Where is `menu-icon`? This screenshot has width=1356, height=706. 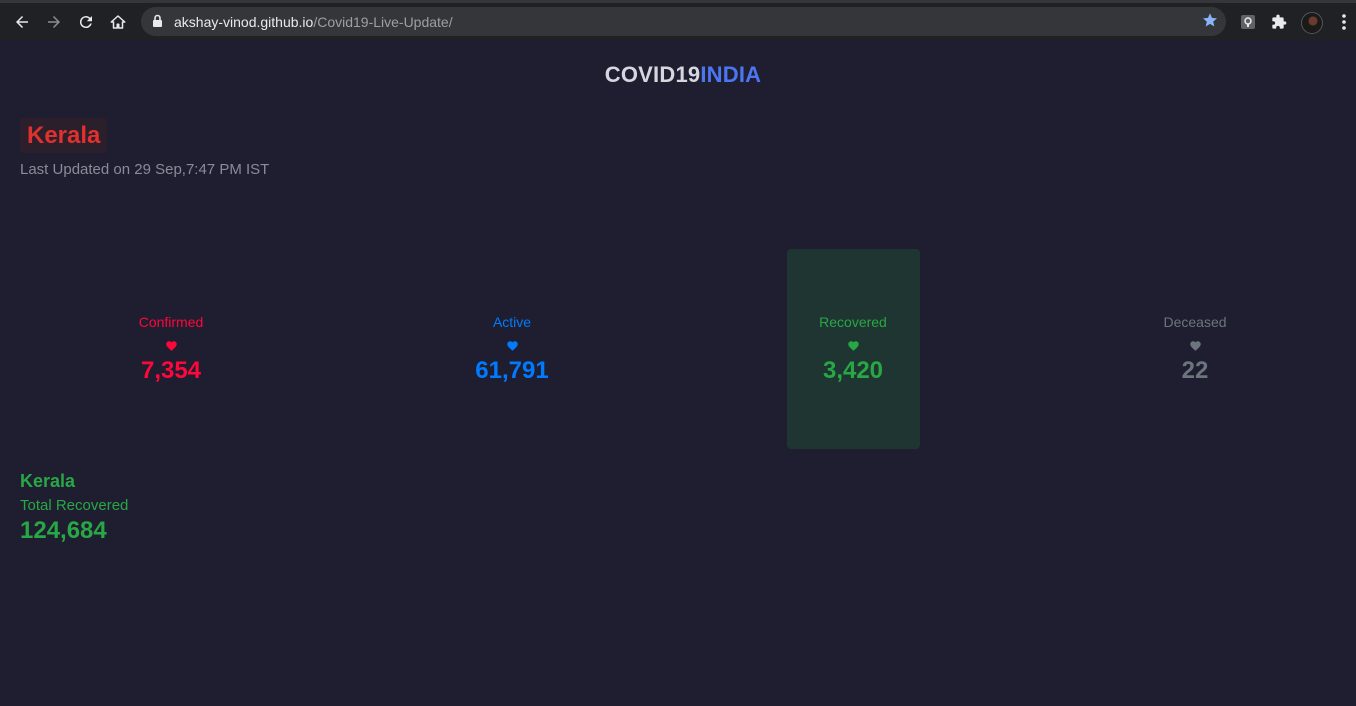 menu-icon is located at coordinates (1344, 22).